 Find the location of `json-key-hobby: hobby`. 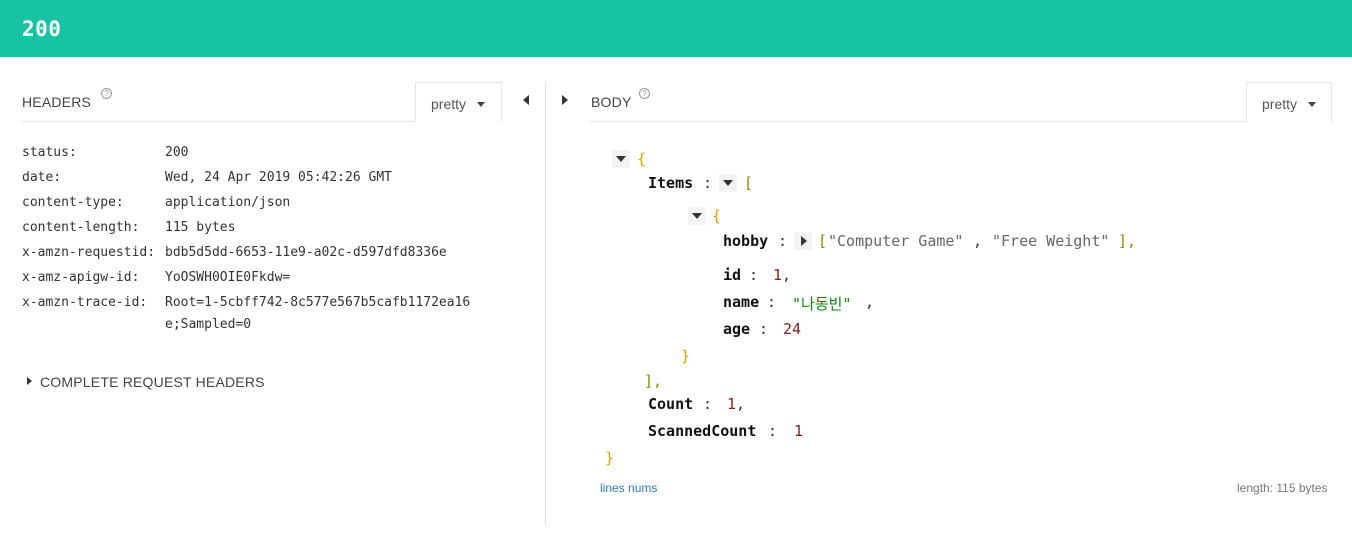

json-key-hobby: hobby is located at coordinates (746, 241).